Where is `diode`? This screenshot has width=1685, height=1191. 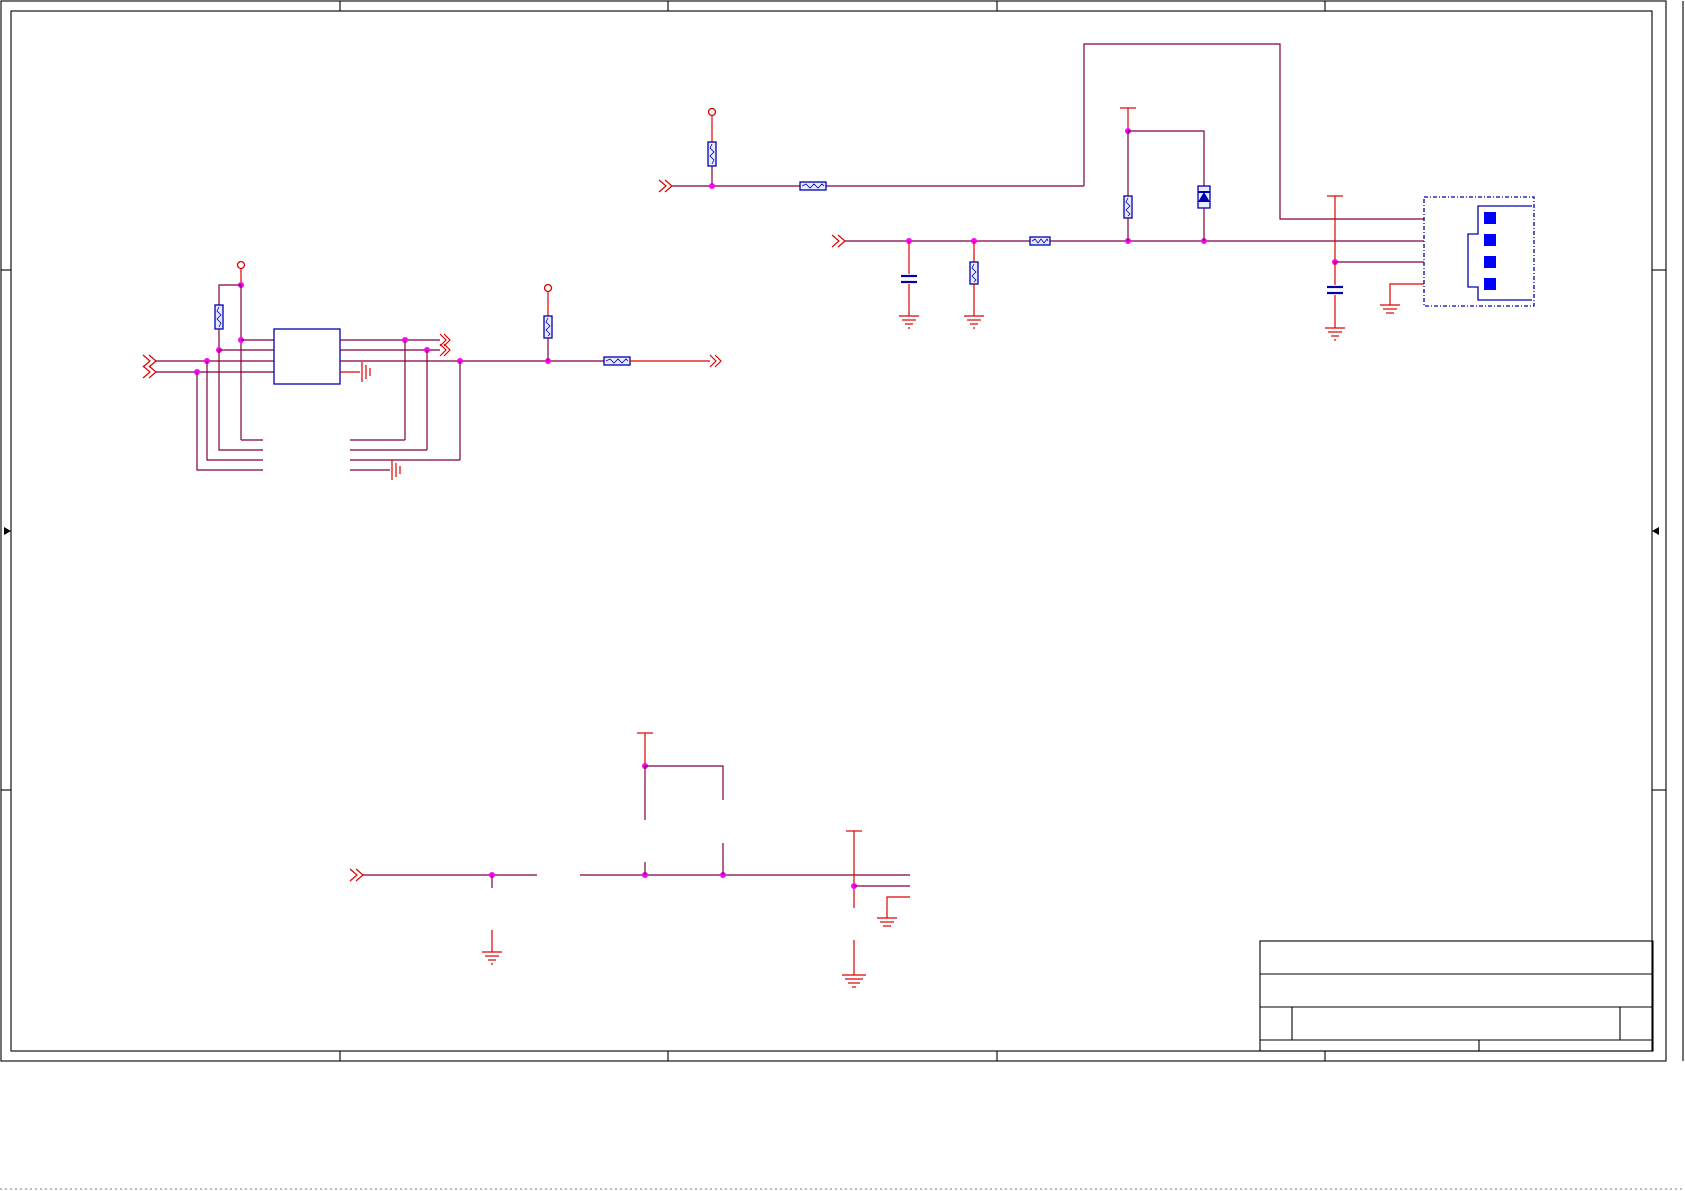 diode is located at coordinates (1204, 197).